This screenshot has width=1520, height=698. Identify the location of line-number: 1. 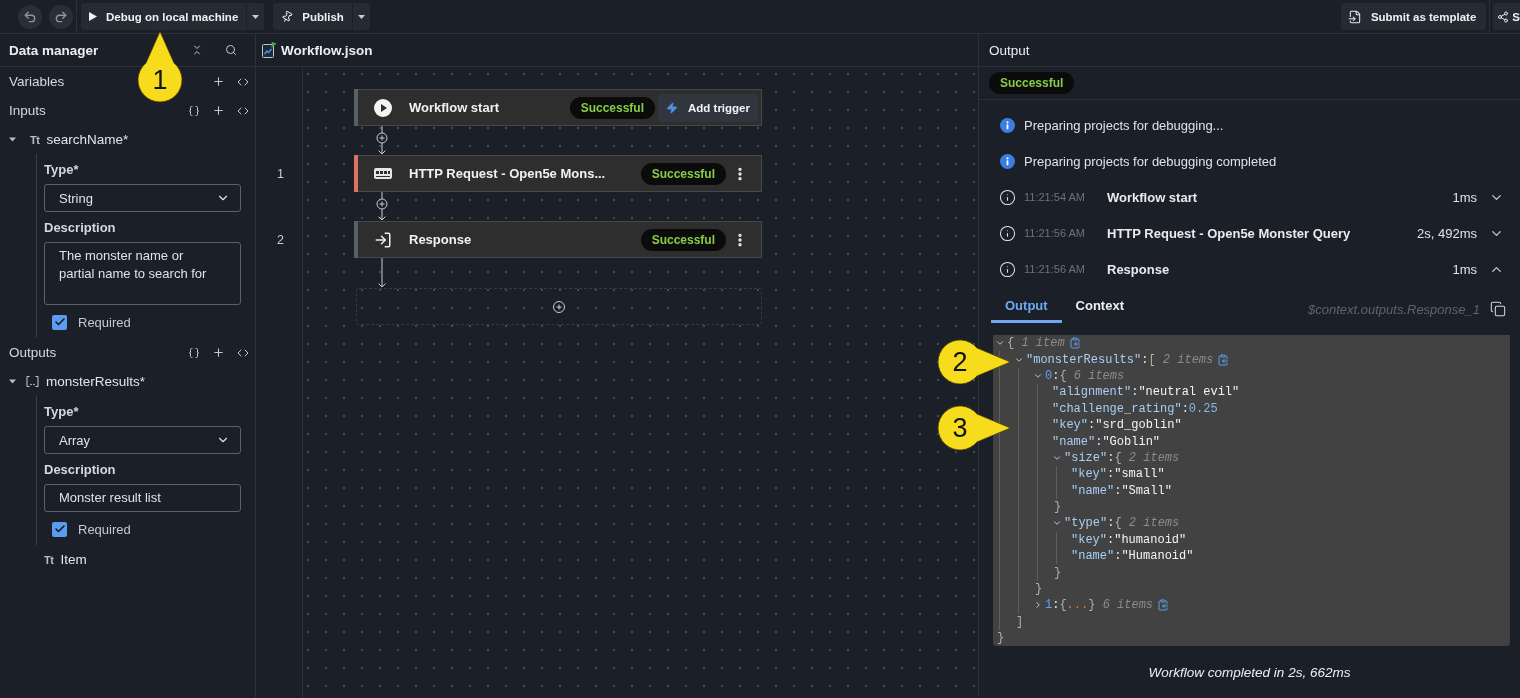
(280, 173).